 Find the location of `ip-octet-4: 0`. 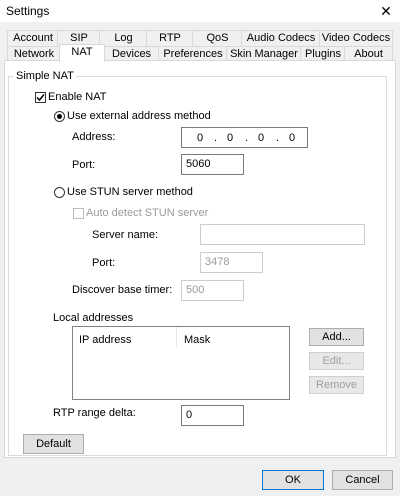

ip-octet-4: 0 is located at coordinates (292, 138).